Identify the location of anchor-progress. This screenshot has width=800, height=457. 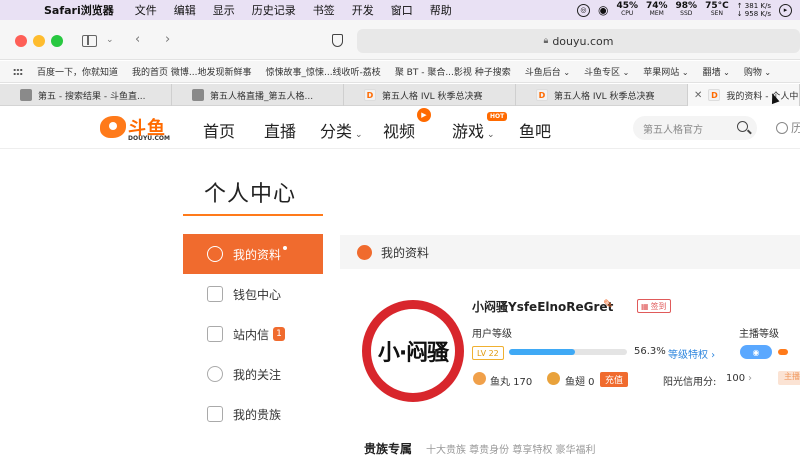
(783, 352).